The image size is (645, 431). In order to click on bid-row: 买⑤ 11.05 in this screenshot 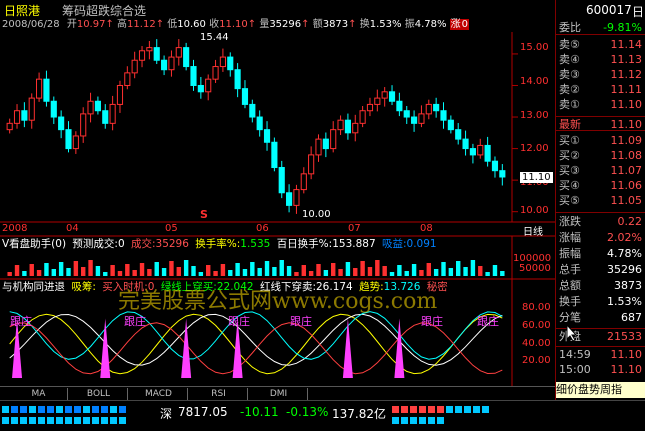, I will do `click(600, 200)`.